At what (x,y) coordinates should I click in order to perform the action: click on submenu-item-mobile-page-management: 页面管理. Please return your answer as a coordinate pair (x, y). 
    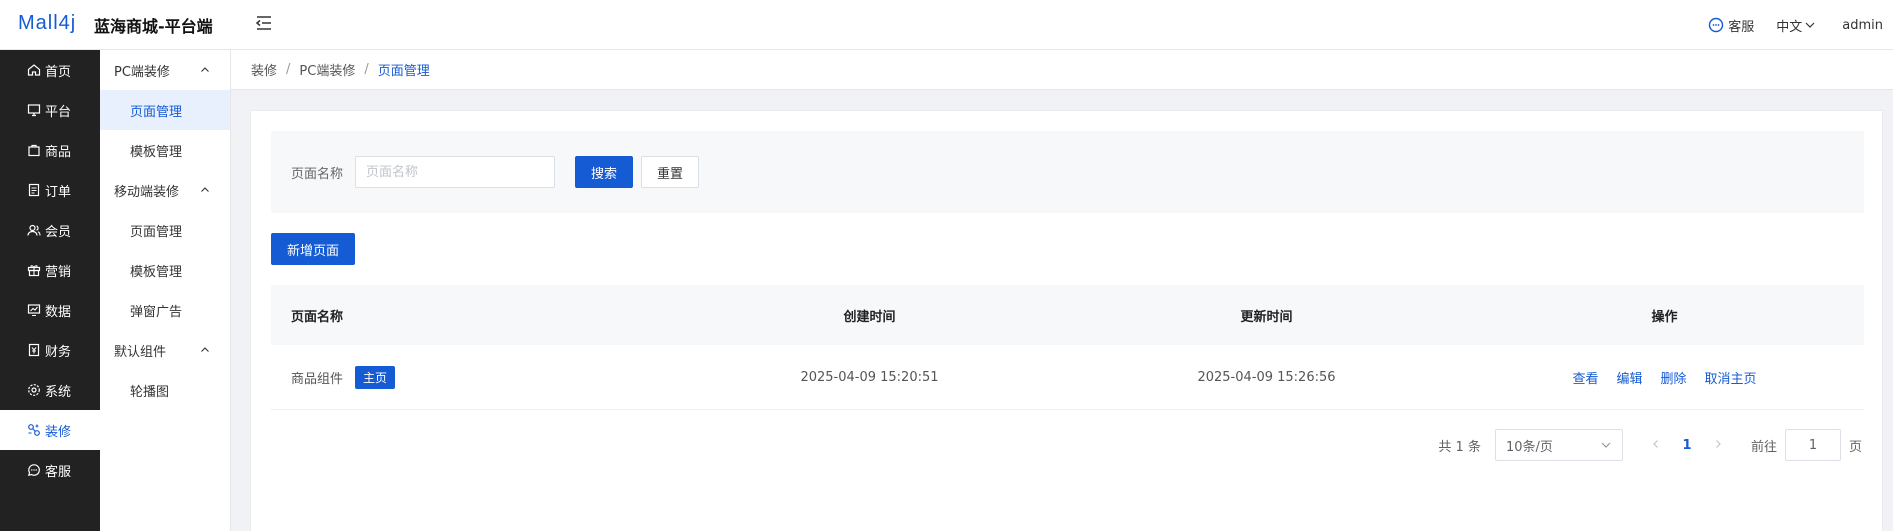
    Looking at the image, I should click on (165, 230).